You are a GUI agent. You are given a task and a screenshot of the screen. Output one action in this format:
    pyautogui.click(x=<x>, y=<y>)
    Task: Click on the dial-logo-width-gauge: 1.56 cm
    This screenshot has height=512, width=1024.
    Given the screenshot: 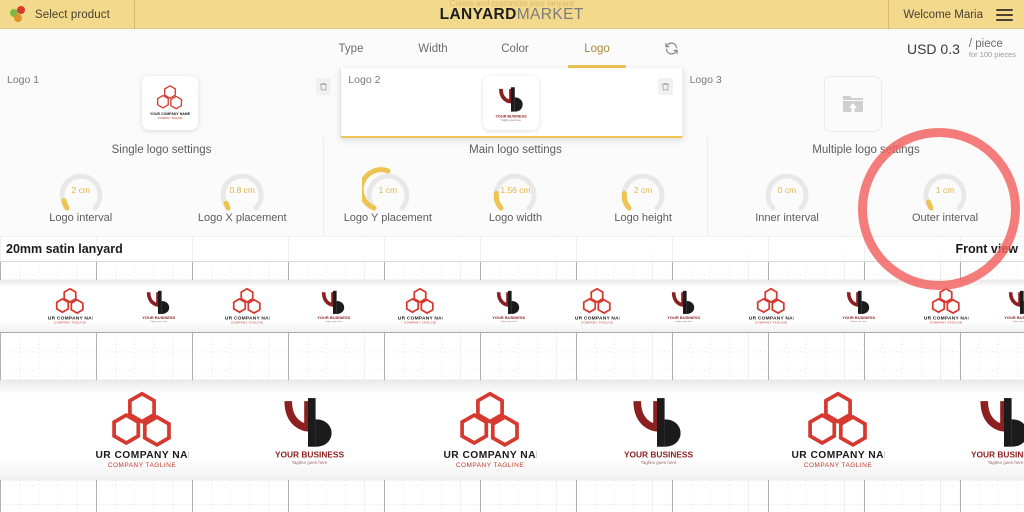 What is the action you would take?
    pyautogui.click(x=515, y=190)
    